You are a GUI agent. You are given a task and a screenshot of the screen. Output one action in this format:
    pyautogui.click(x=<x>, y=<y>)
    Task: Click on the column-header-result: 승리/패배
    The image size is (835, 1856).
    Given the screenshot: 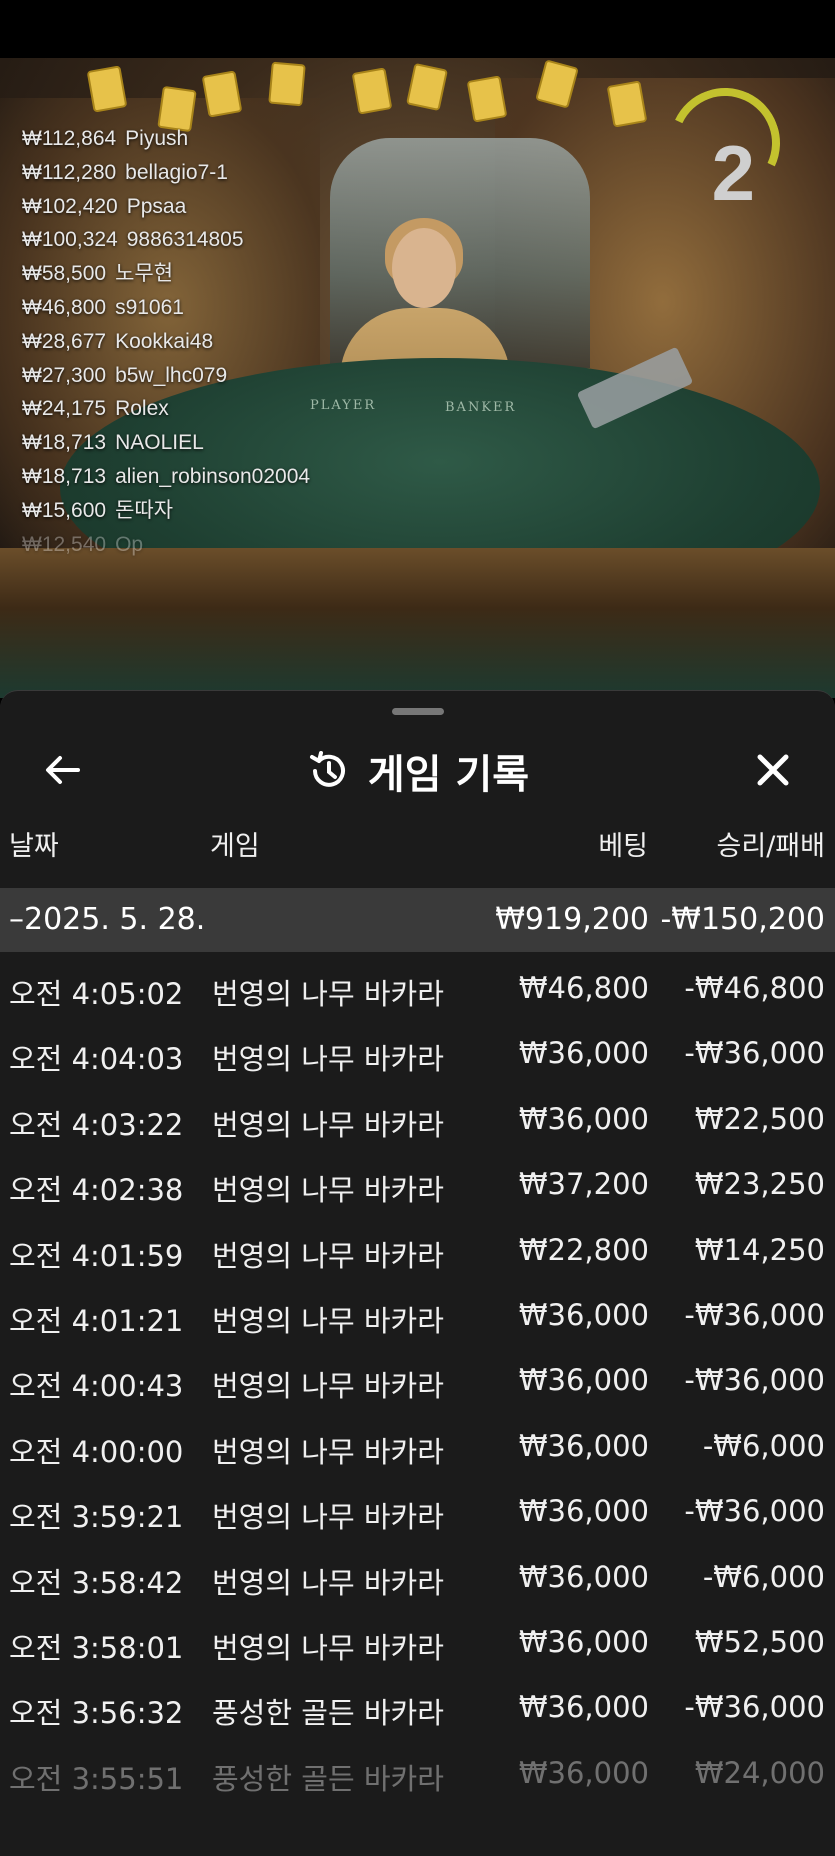 What is the action you would take?
    pyautogui.click(x=770, y=846)
    